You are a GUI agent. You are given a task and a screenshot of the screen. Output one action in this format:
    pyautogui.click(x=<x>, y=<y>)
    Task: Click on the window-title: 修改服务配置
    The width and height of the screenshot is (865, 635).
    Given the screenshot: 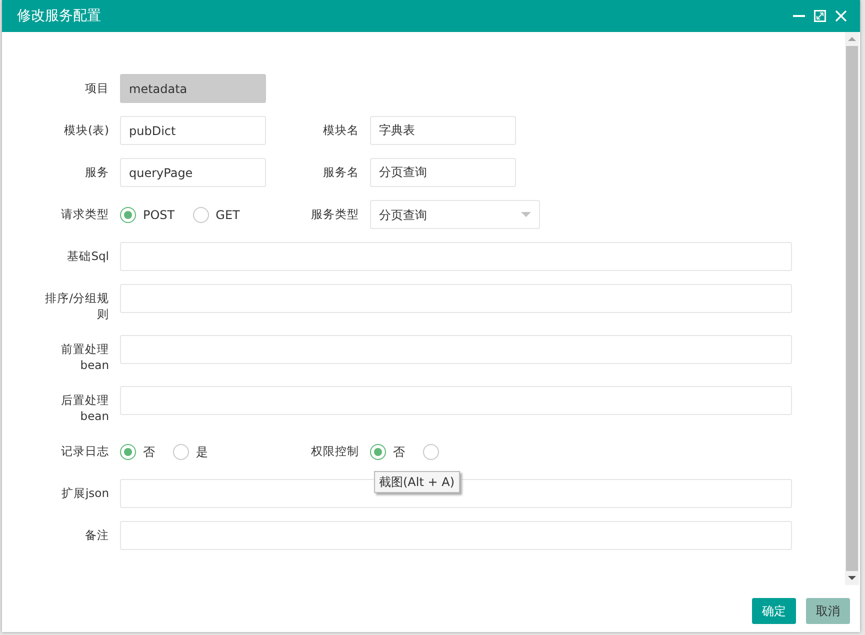 What is the action you would take?
    pyautogui.click(x=59, y=16)
    